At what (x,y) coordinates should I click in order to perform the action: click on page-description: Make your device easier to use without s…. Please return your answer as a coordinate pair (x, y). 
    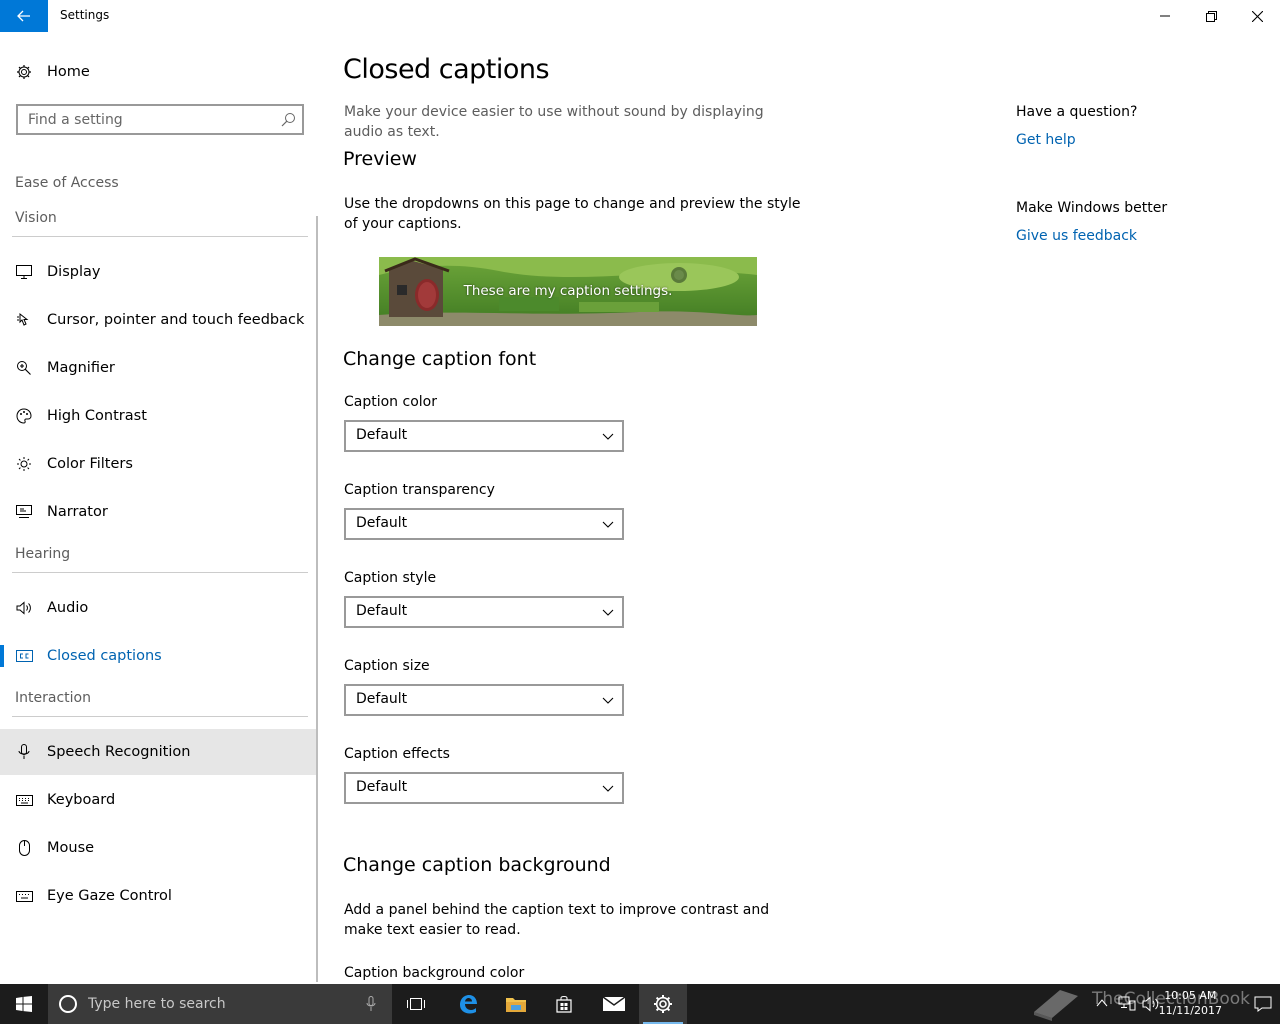
    Looking at the image, I should click on (554, 122).